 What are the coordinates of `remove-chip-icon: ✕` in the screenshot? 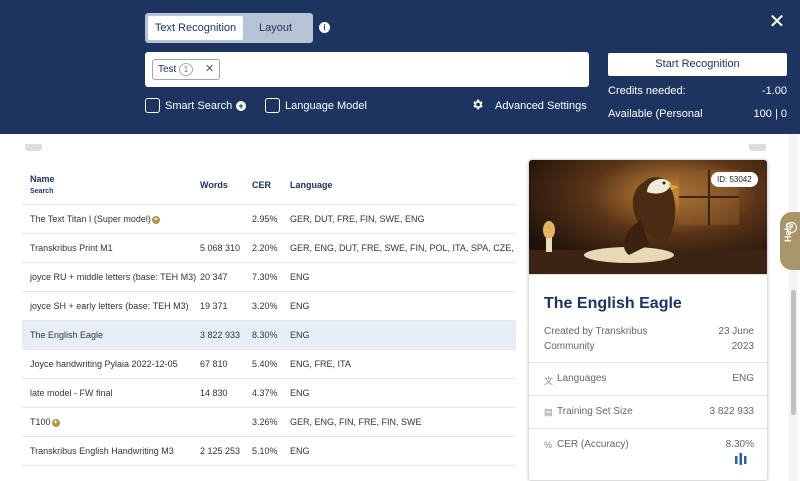 It's located at (209, 69).